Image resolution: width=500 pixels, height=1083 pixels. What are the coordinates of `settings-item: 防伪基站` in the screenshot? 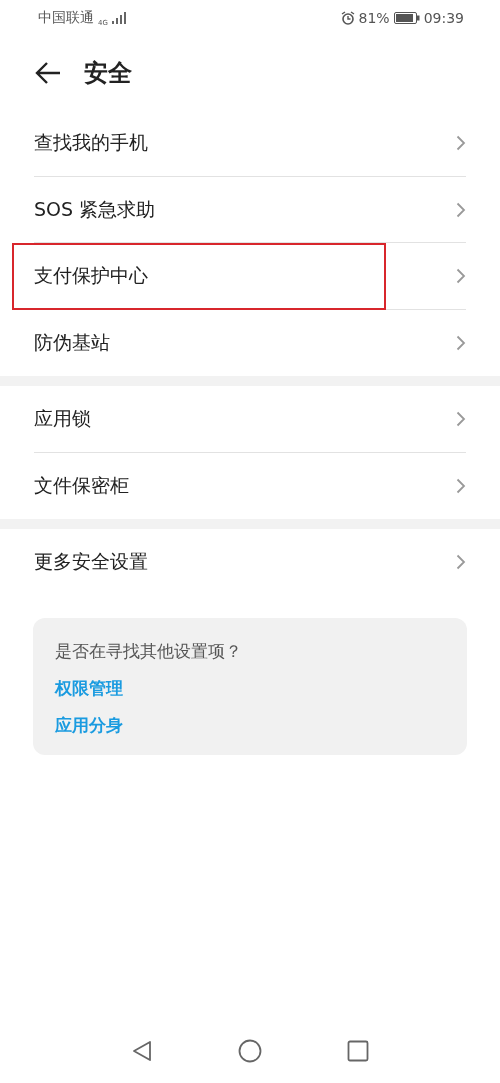 It's located at (250, 342).